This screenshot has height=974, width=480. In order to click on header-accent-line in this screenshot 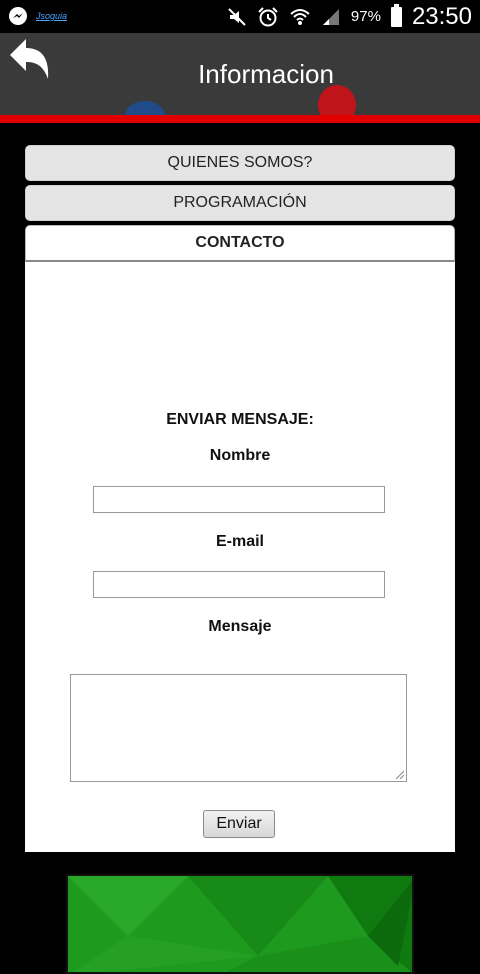, I will do `click(240, 119)`.